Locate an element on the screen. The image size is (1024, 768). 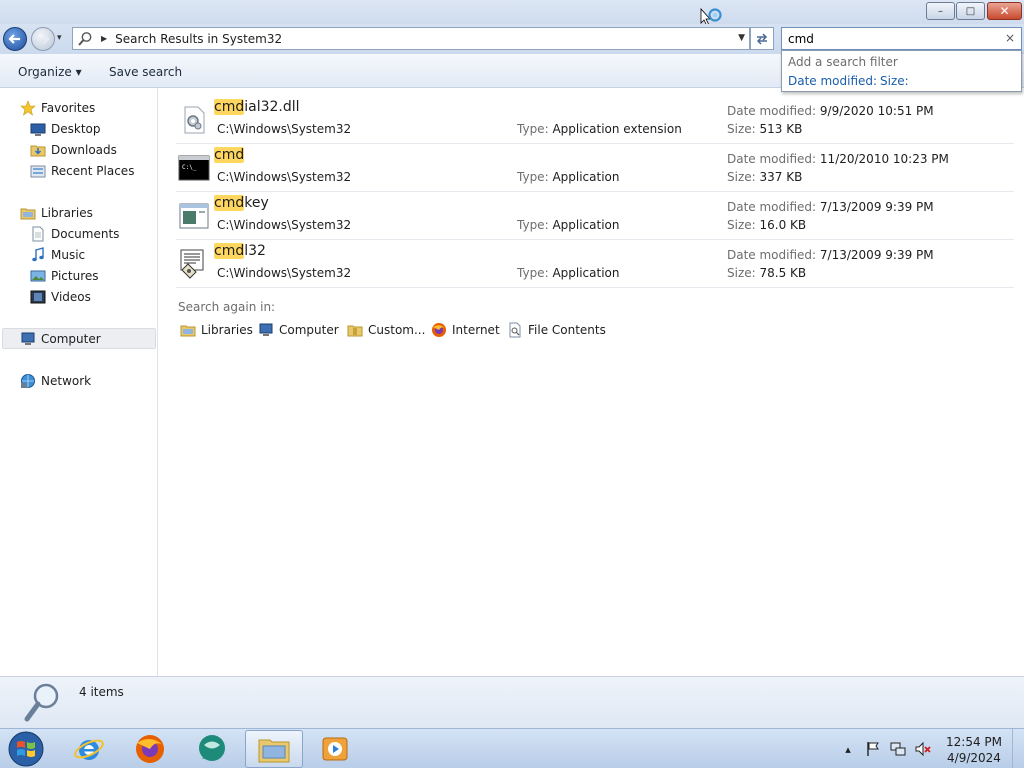
firefox-icon is located at coordinates (439, 330).